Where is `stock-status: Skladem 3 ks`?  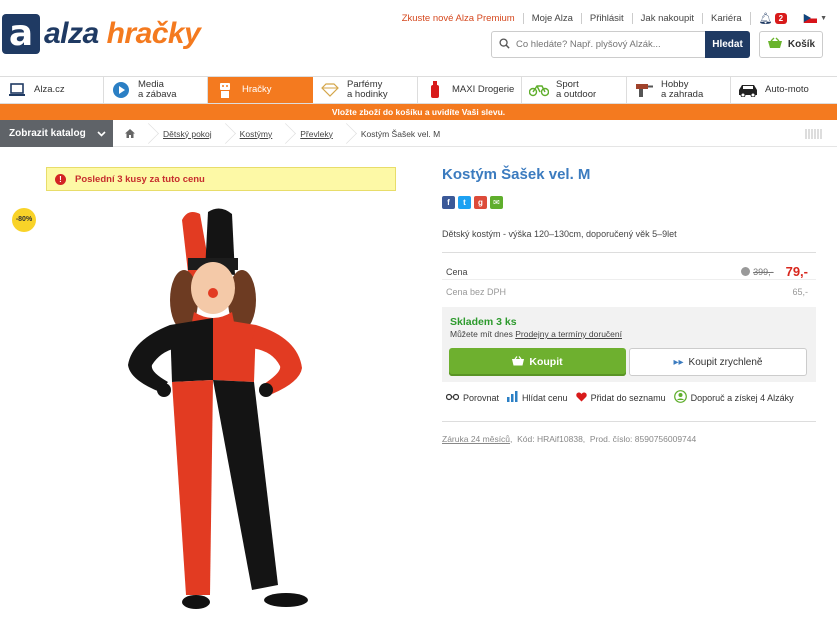 stock-status: Skladem 3 ks is located at coordinates (483, 322).